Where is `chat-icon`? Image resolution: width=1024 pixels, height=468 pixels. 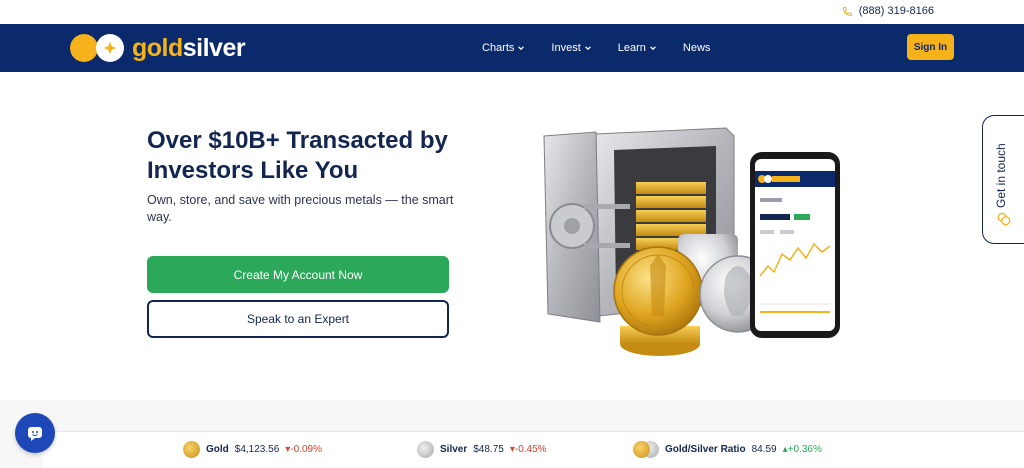
chat-icon is located at coordinates (35, 434).